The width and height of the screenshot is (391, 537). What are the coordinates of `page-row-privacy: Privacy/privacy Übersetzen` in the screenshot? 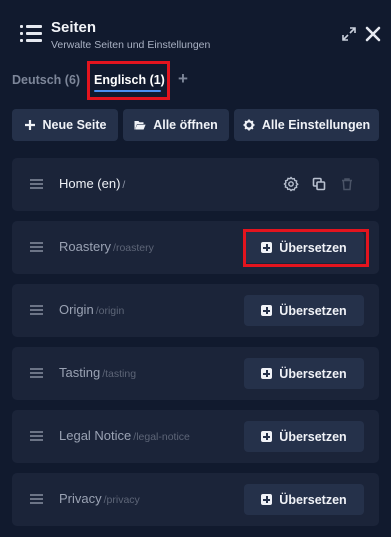 It's located at (195, 499).